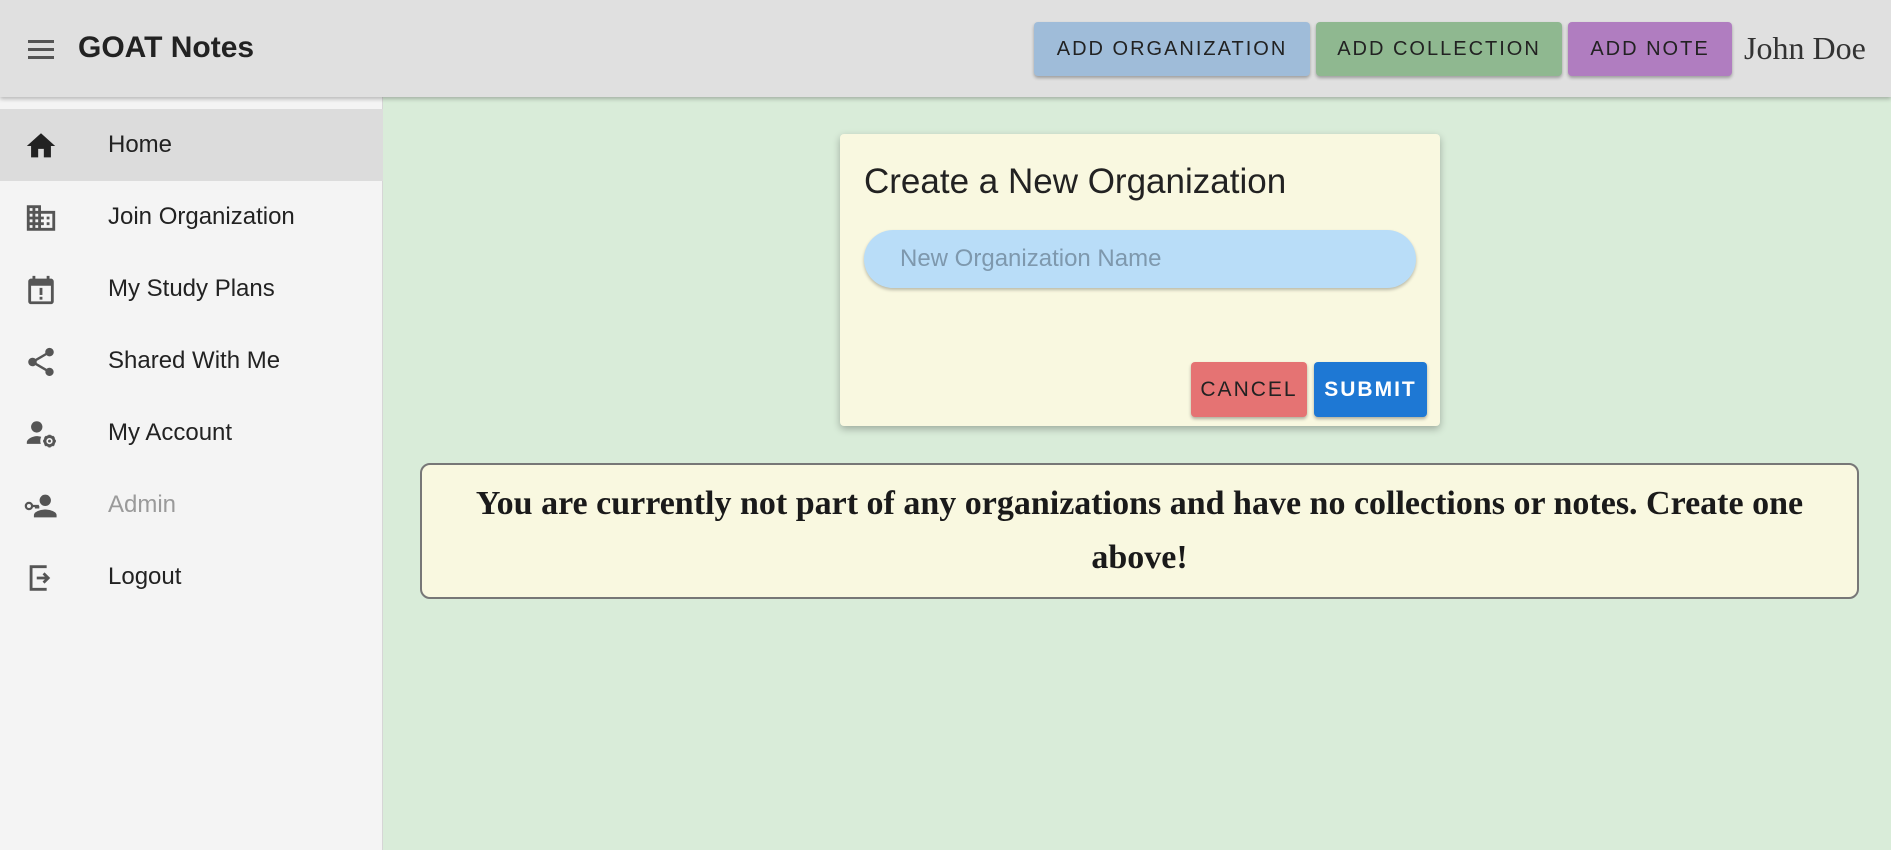 This screenshot has width=1891, height=850. I want to click on card-title: Create a New Organization, so click(1075, 181).